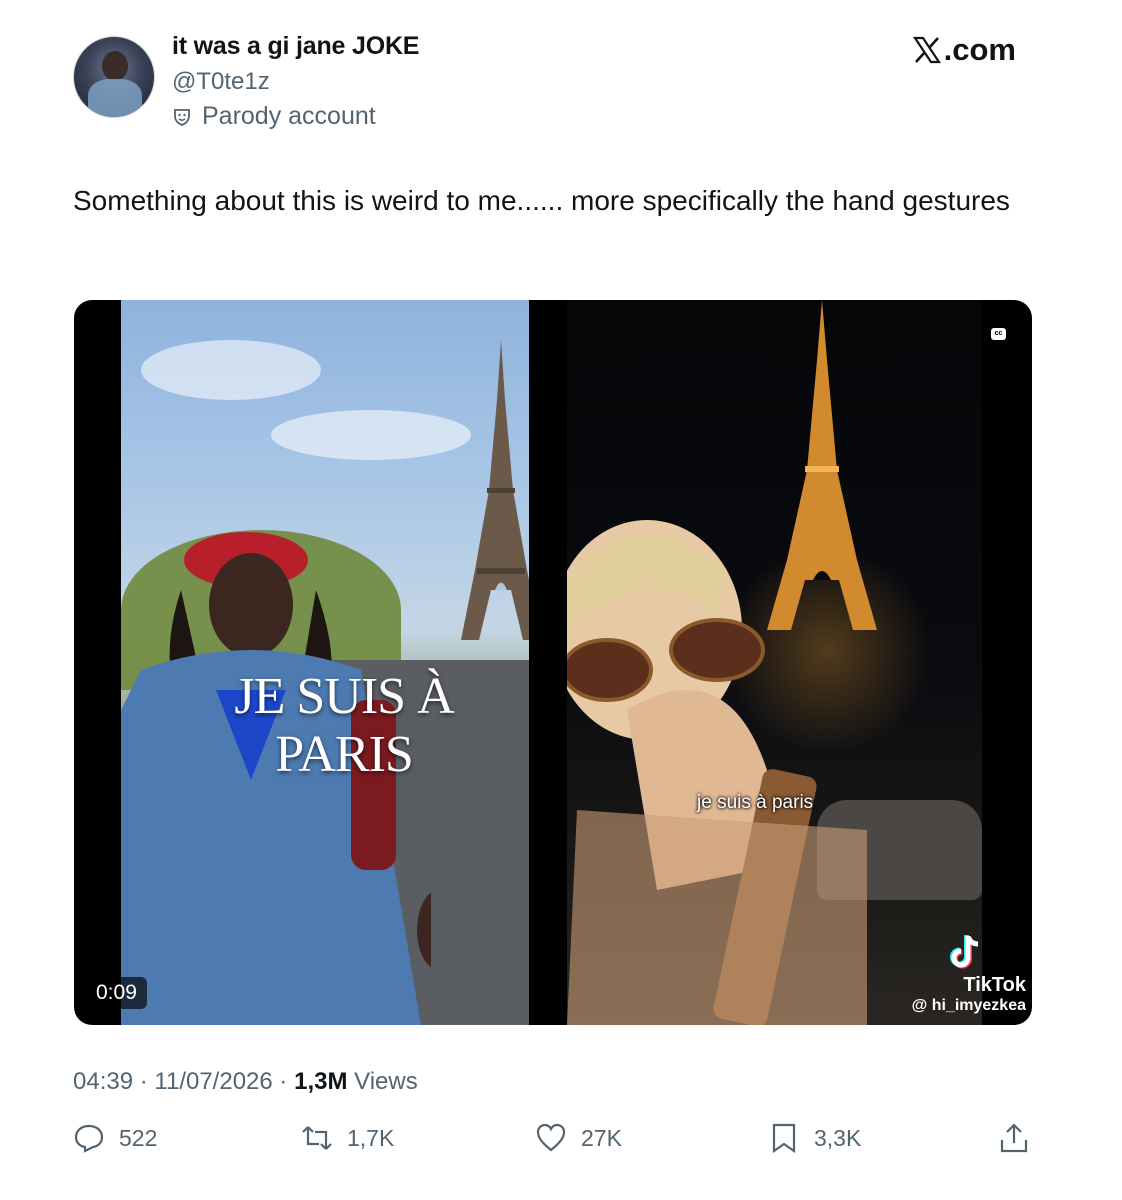 The image size is (1122, 1200). What do you see at coordinates (994, 985) in the screenshot?
I see `tiktok-name: TikTok` at bounding box center [994, 985].